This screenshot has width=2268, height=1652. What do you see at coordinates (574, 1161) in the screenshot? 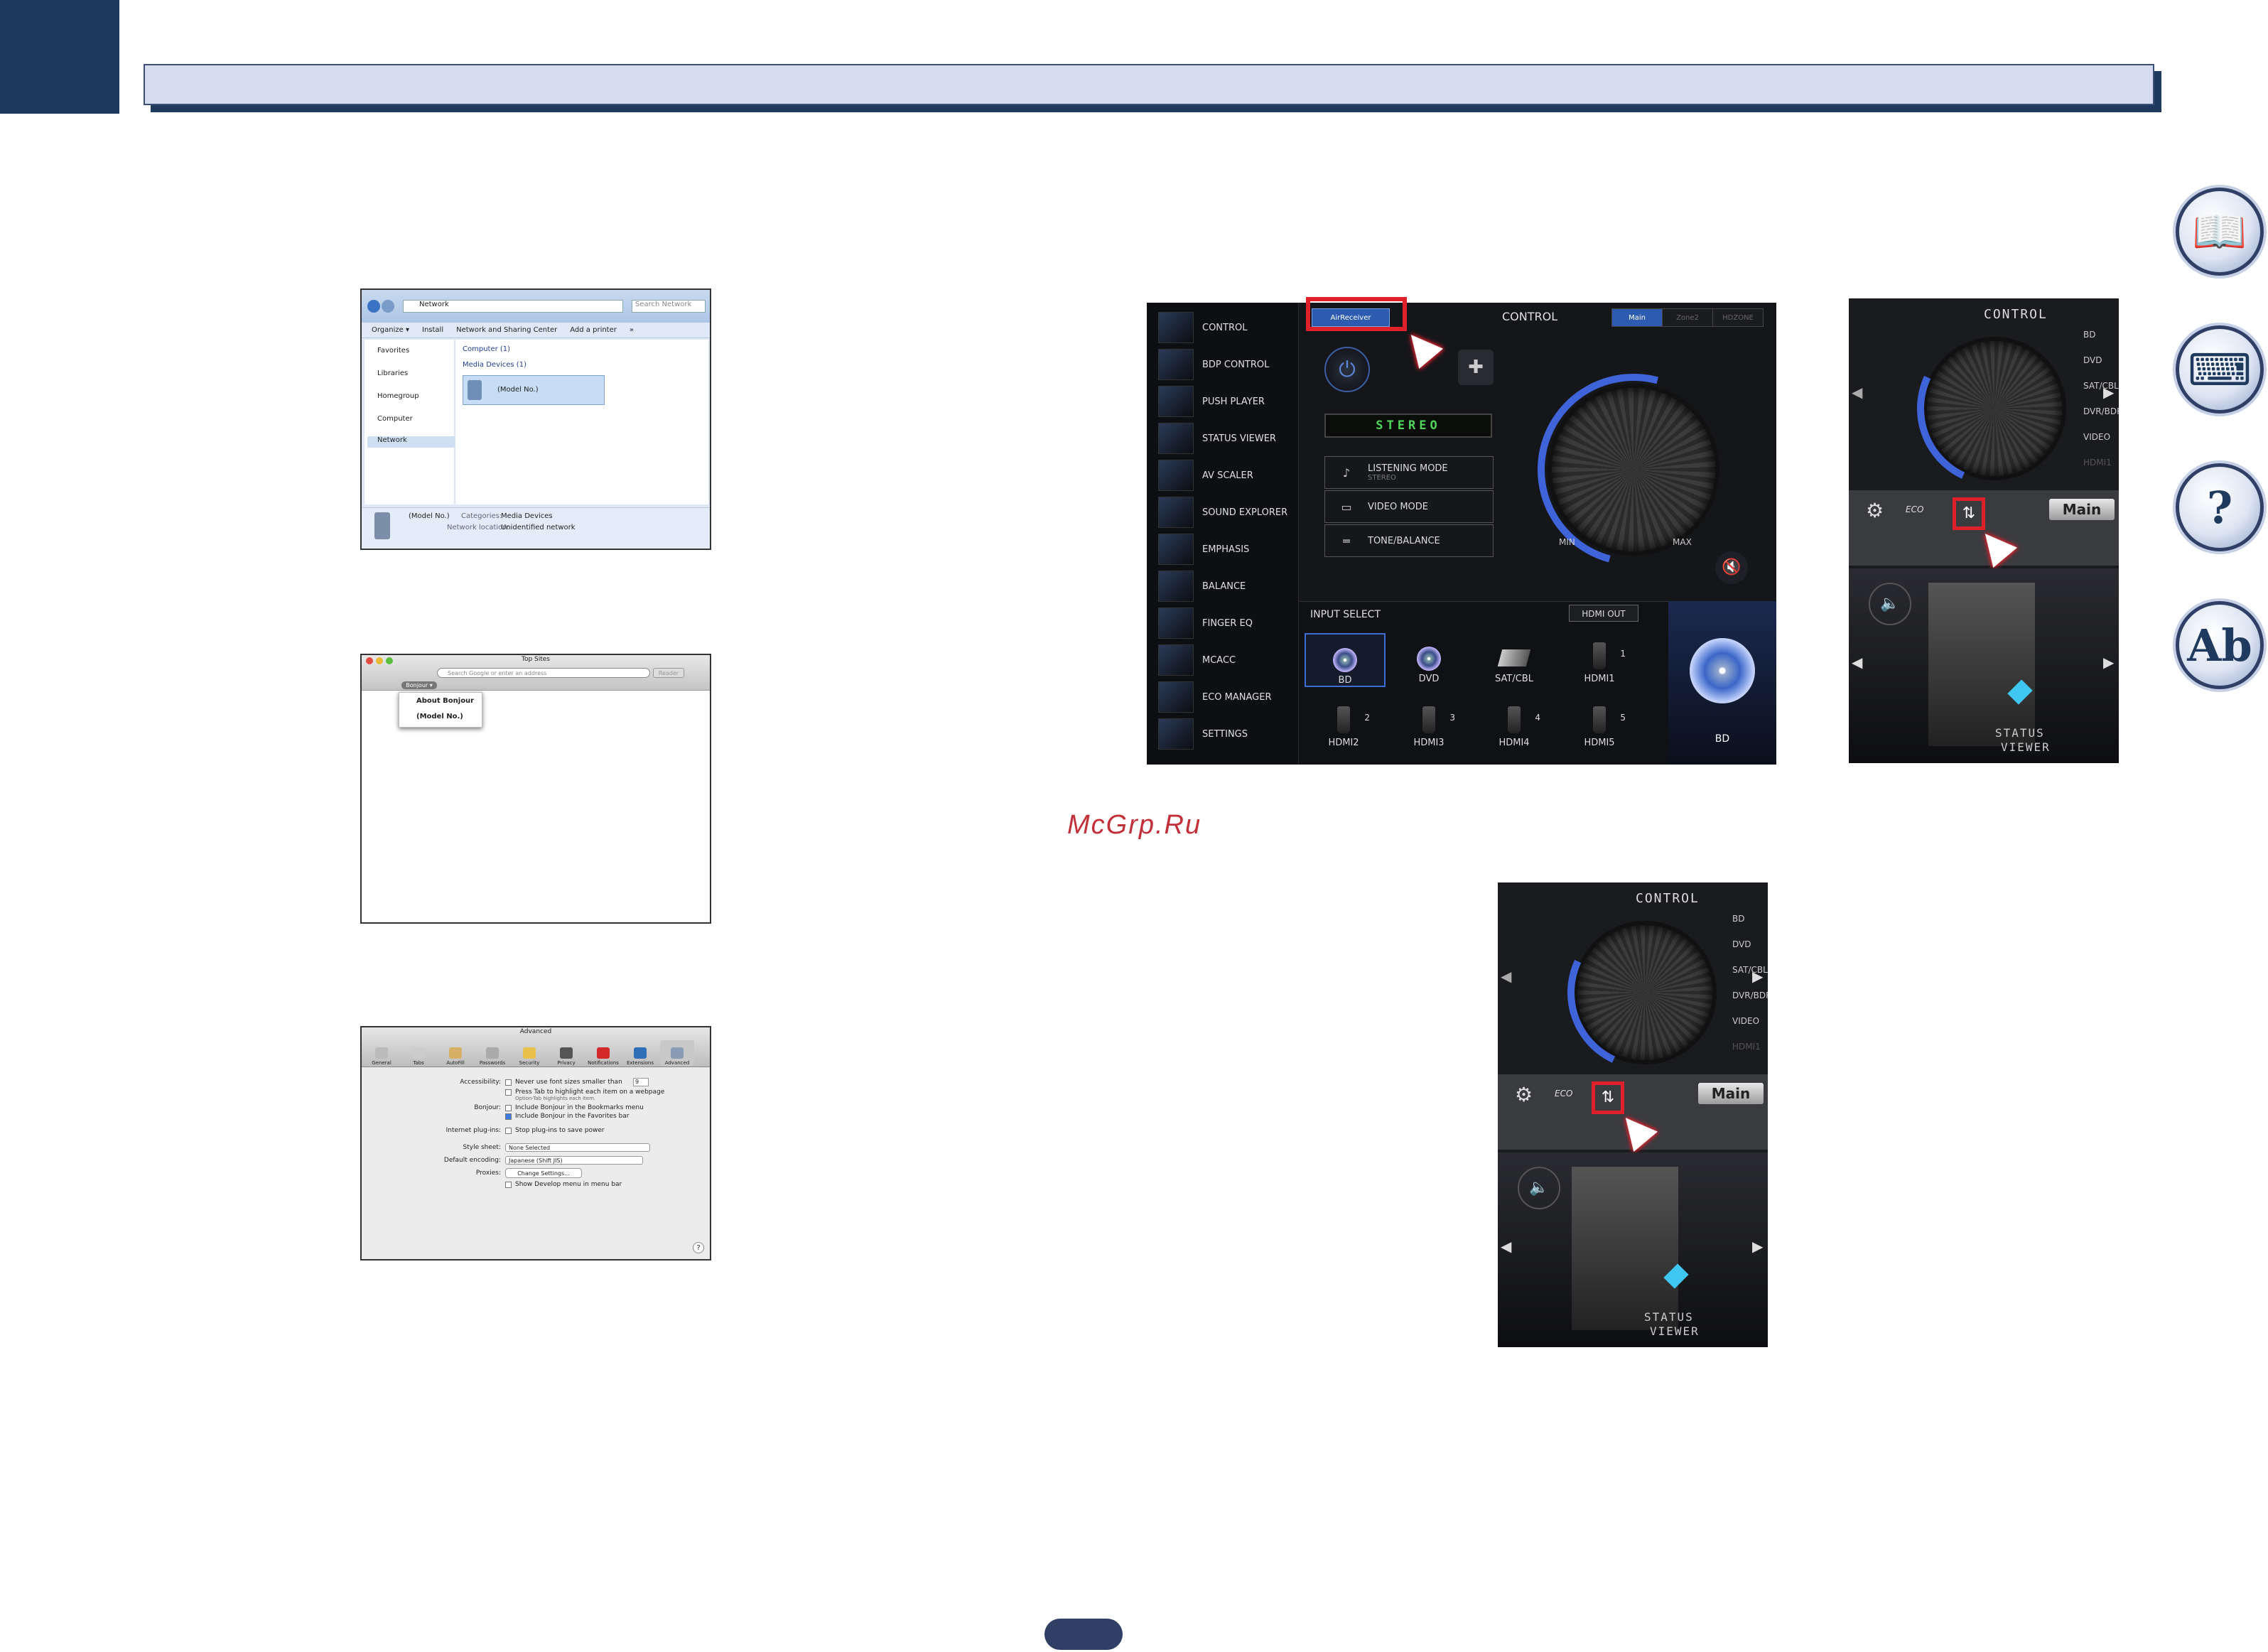
I see `prefs-select: Japanese (Shift JIS)` at bounding box center [574, 1161].